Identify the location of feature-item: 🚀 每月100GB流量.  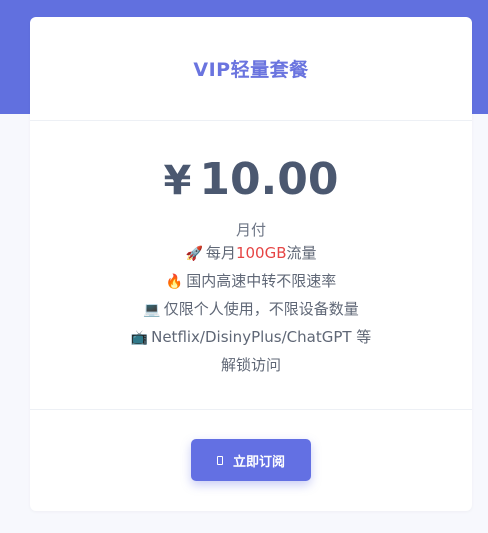
(251, 253).